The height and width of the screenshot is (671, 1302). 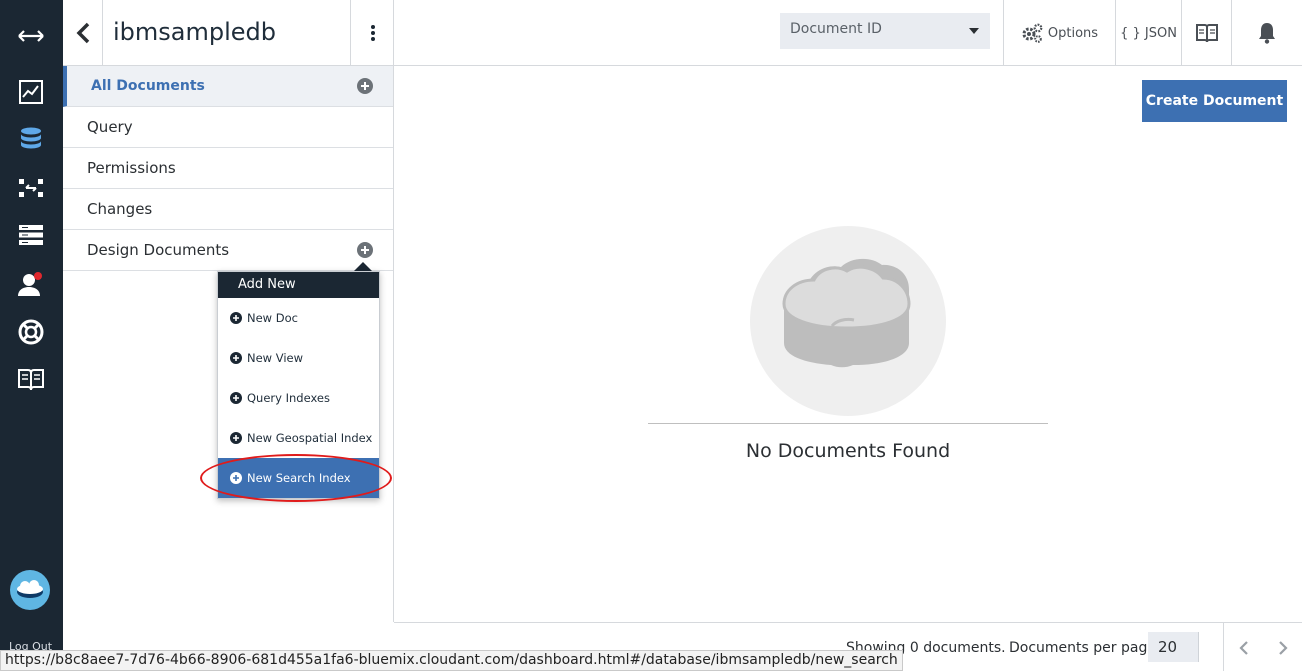 What do you see at coordinates (848, 451) in the screenshot?
I see `empty-state-message: No Documents Found` at bounding box center [848, 451].